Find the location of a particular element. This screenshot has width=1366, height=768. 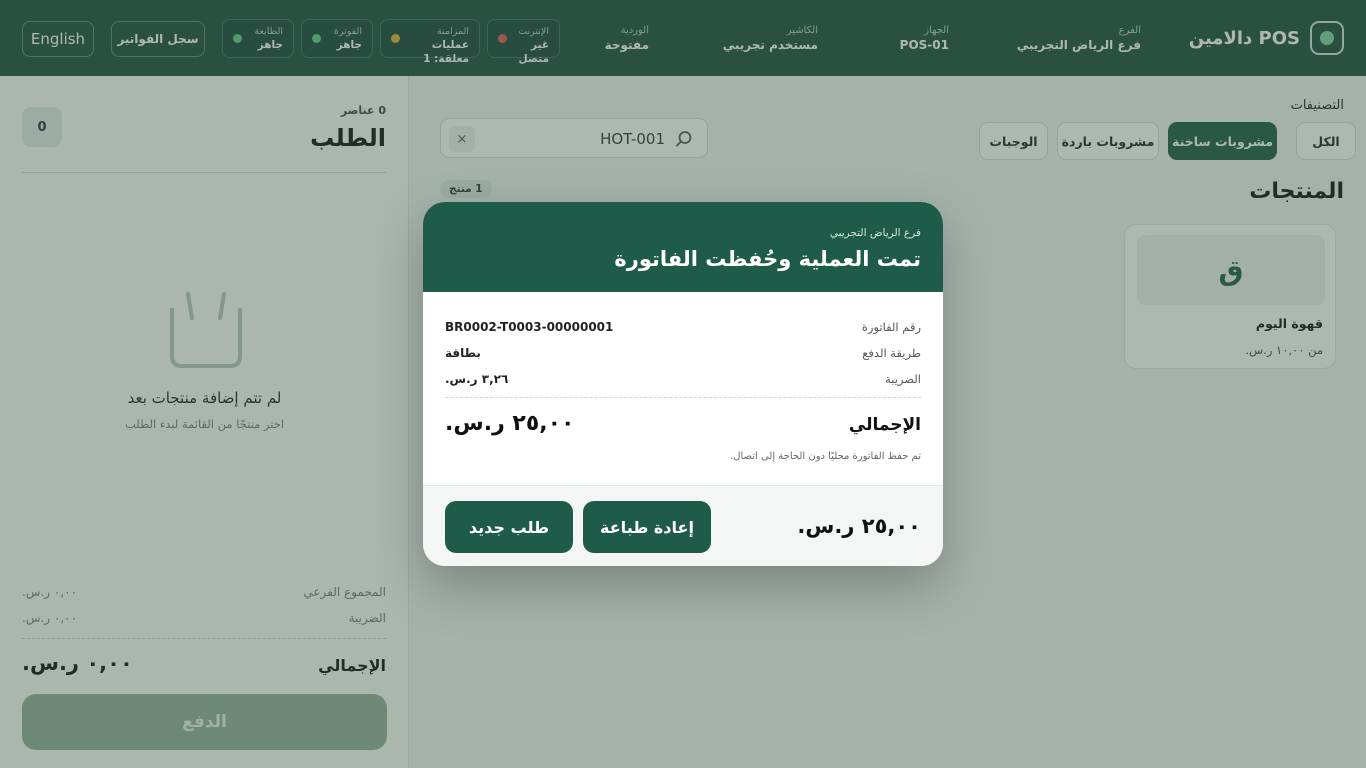

payment-method-row: طريقة الدفع بطاقة is located at coordinates (683, 353).